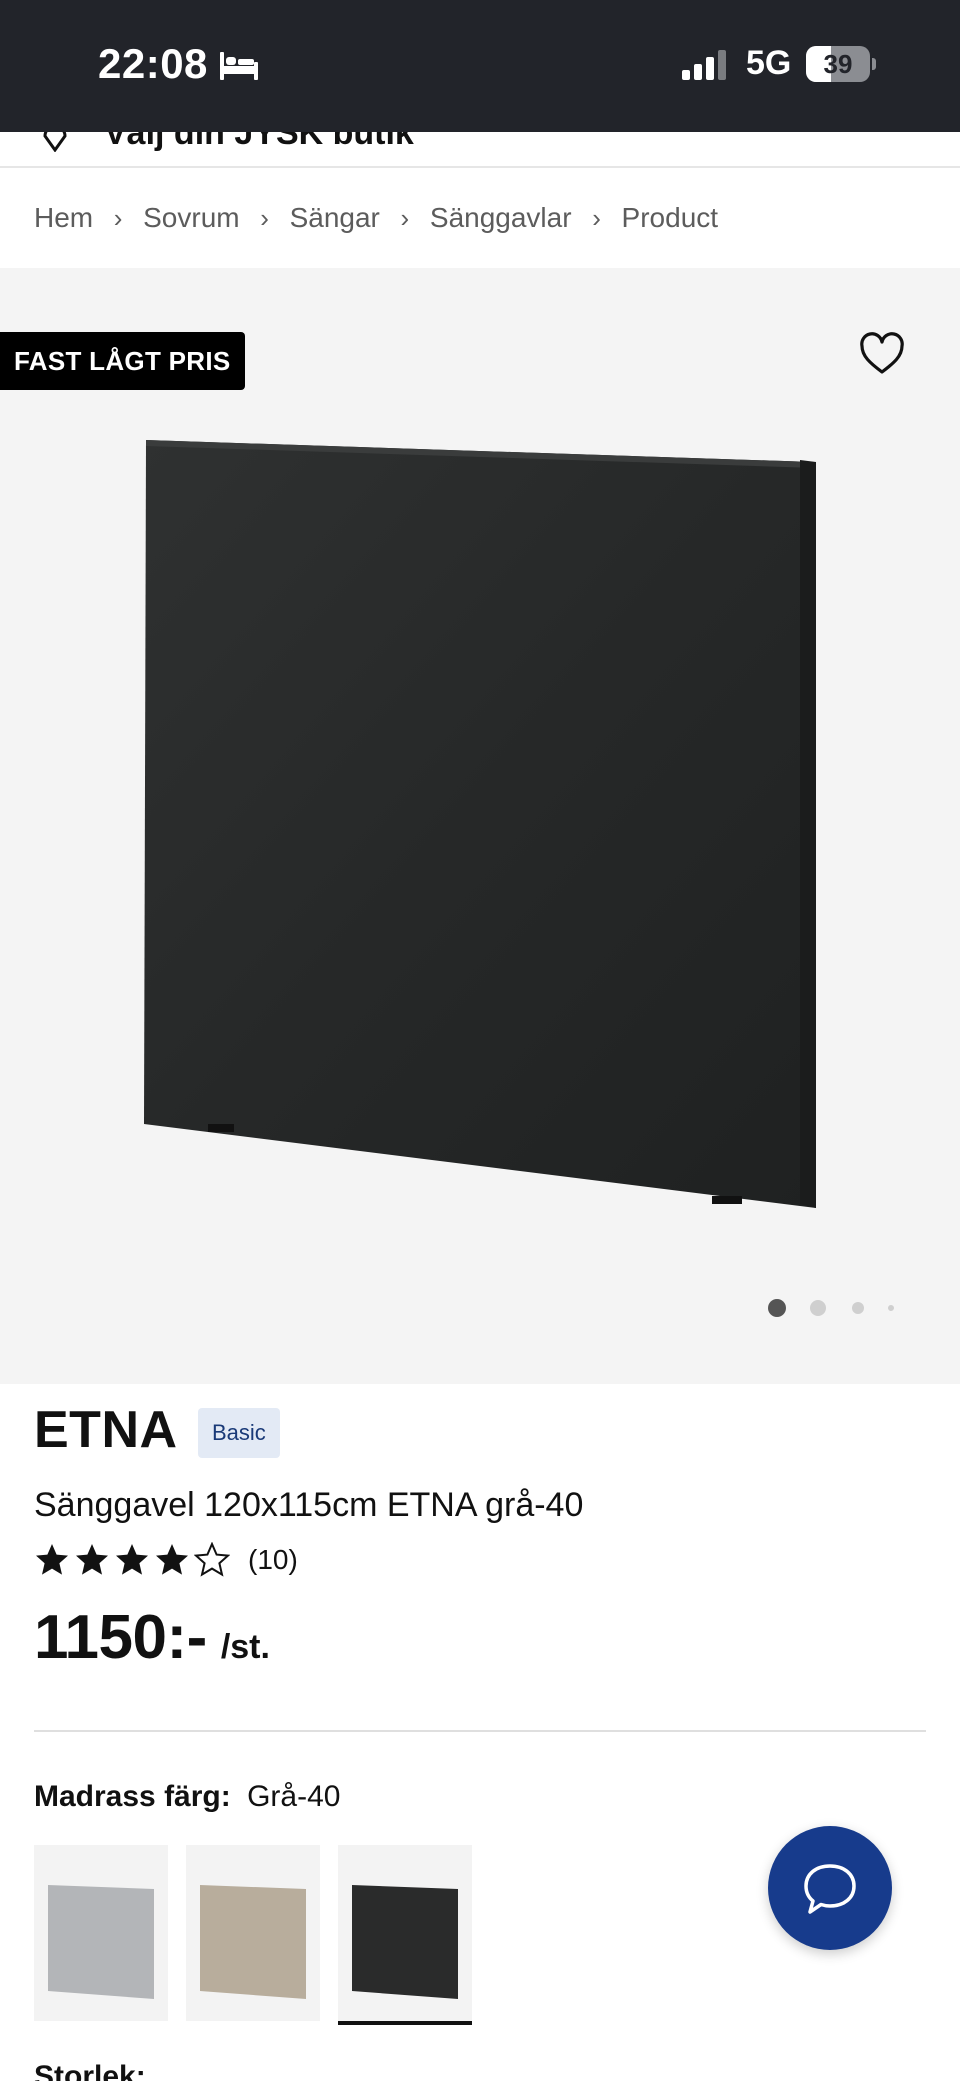  Describe the element at coordinates (239, 66) in the screenshot. I see `bed-icon` at that location.